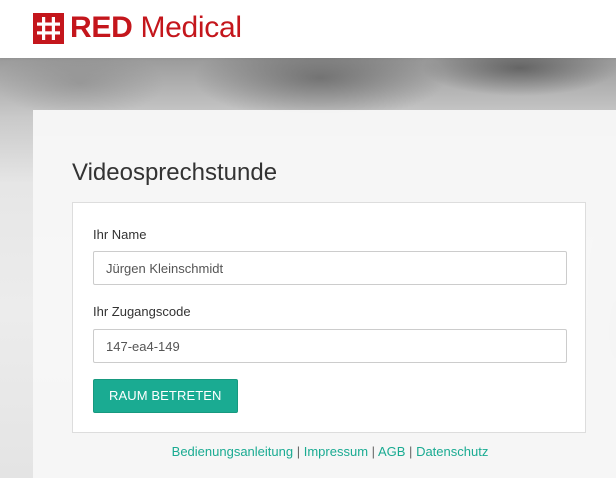  I want to click on footer-link-terms: AGB, so click(391, 451).